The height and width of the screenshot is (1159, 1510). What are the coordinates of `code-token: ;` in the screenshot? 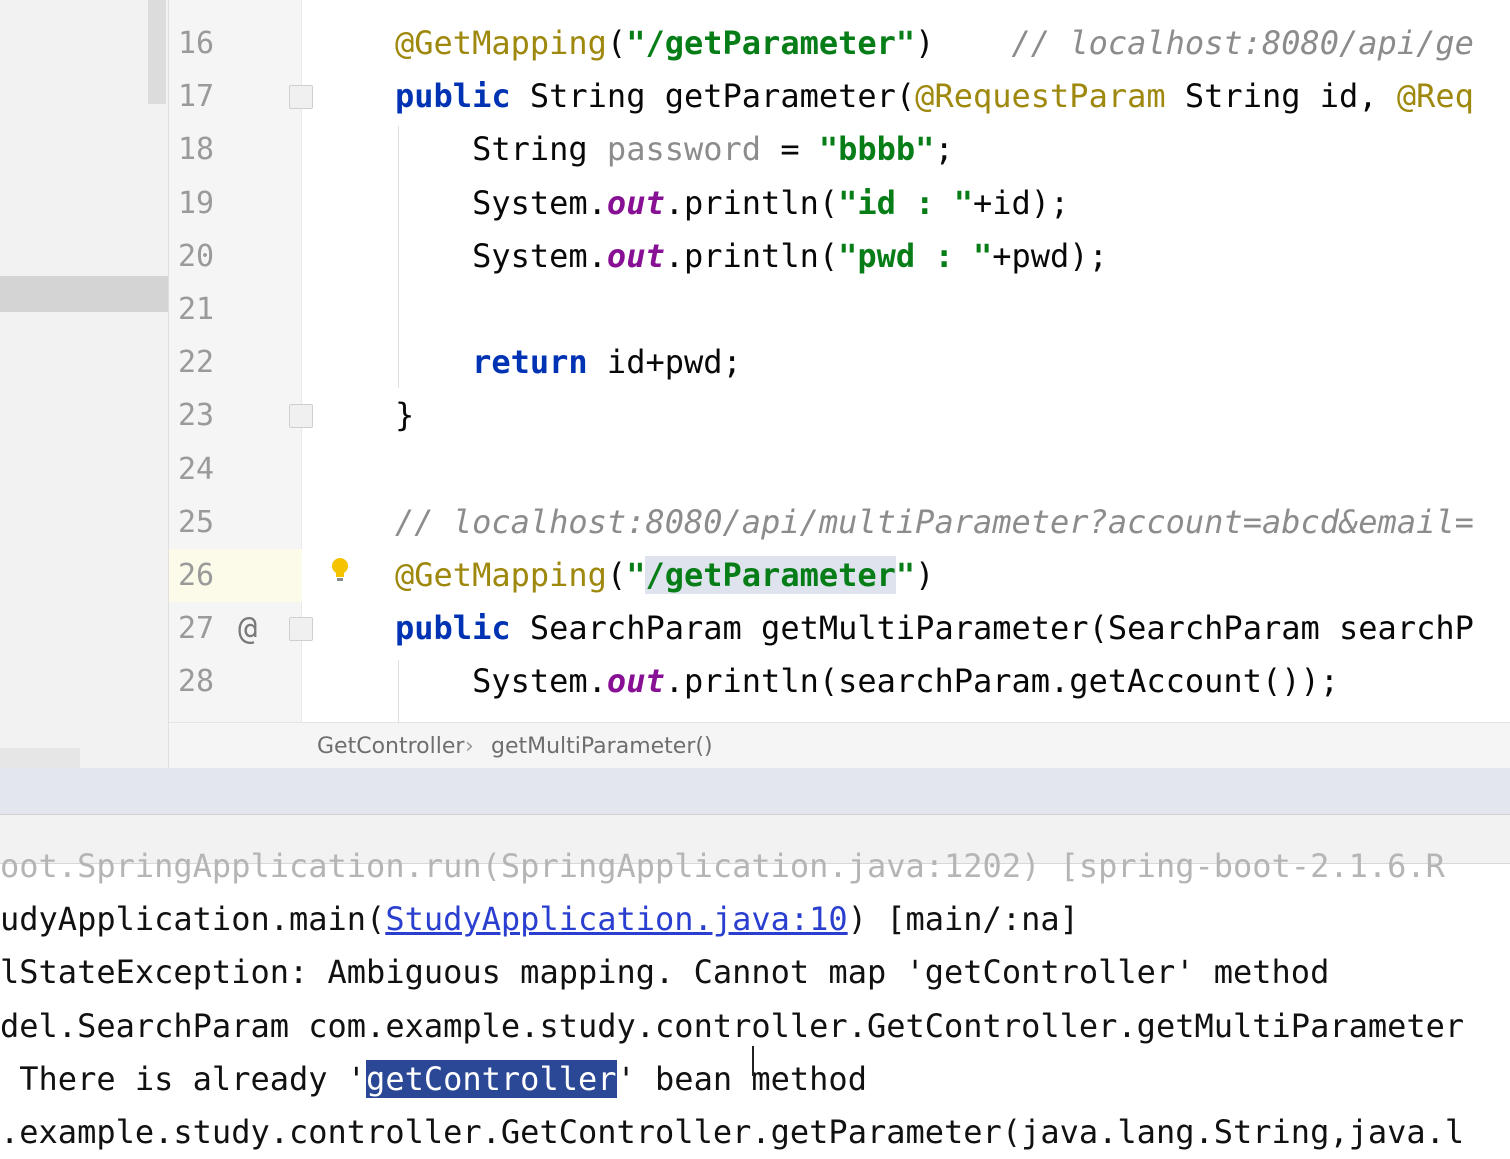 It's located at (944, 149).